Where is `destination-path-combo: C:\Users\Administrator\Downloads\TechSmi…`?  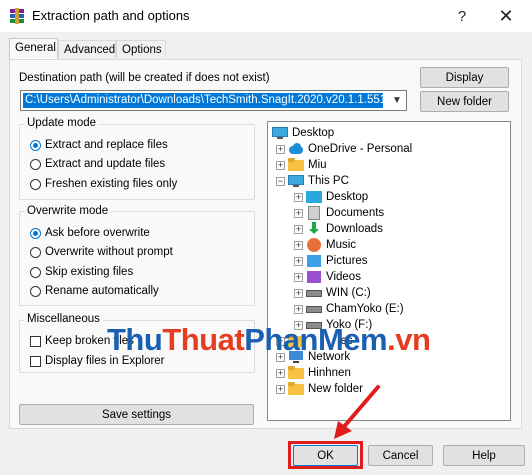
destination-path-combo: C:\Users\Administrator\Downloads\TechSmi… is located at coordinates (213, 100).